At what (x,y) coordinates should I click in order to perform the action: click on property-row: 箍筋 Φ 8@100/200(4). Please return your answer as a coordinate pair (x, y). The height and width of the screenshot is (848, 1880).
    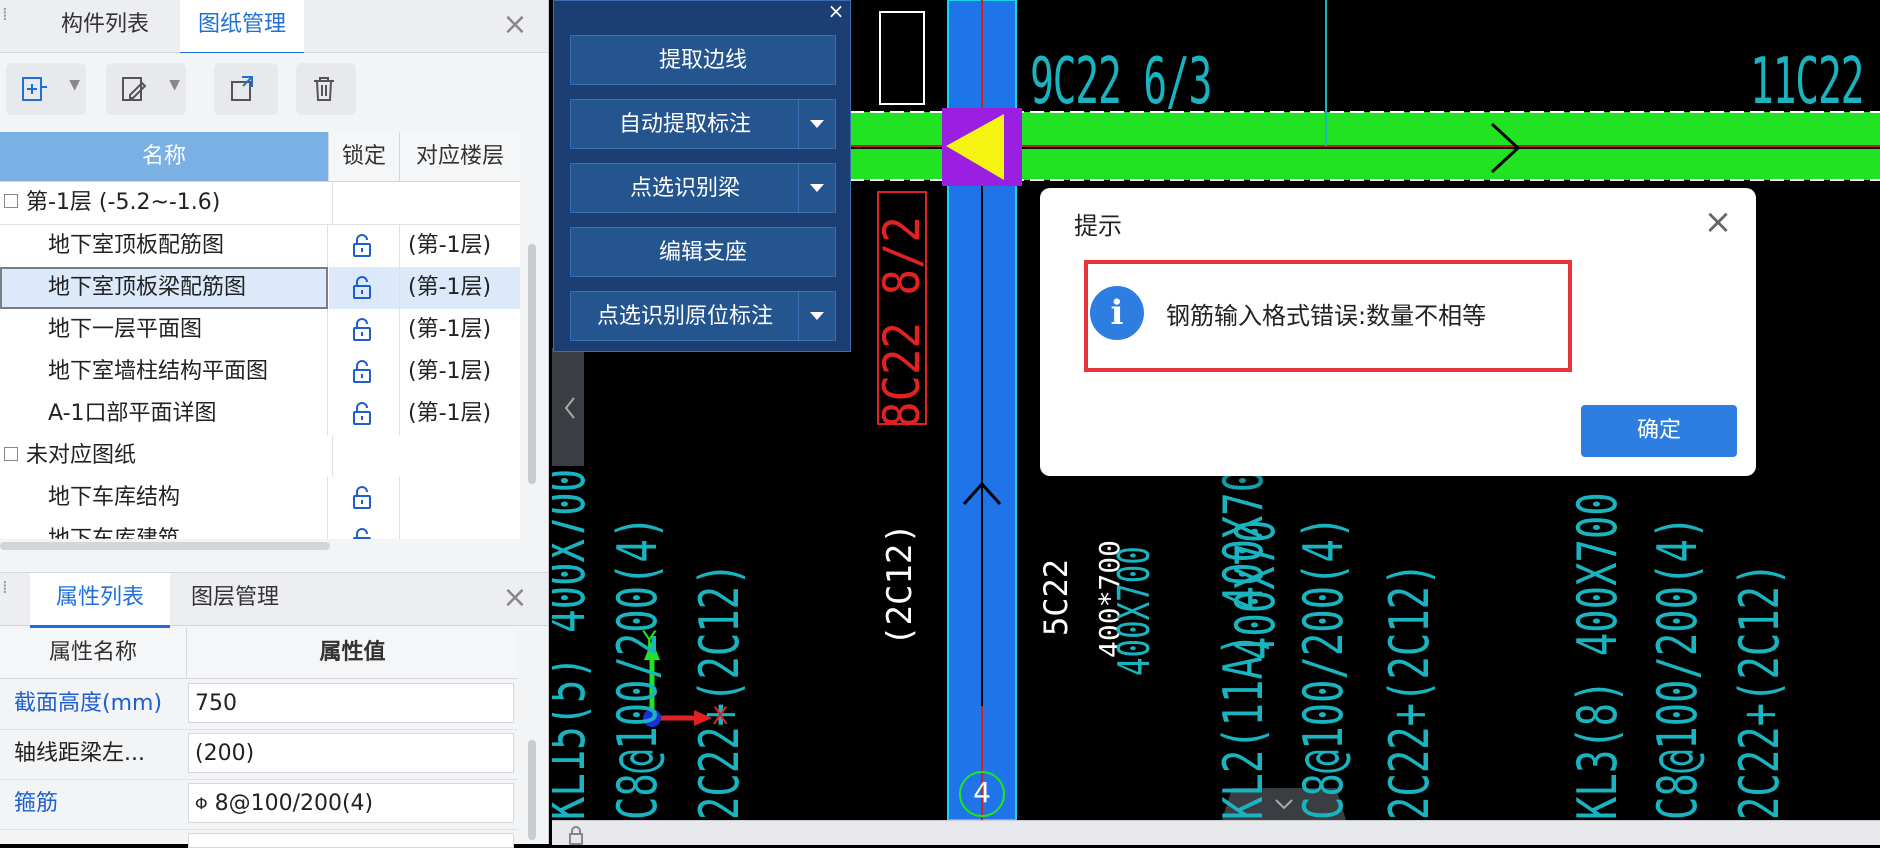
    Looking at the image, I should click on (259, 804).